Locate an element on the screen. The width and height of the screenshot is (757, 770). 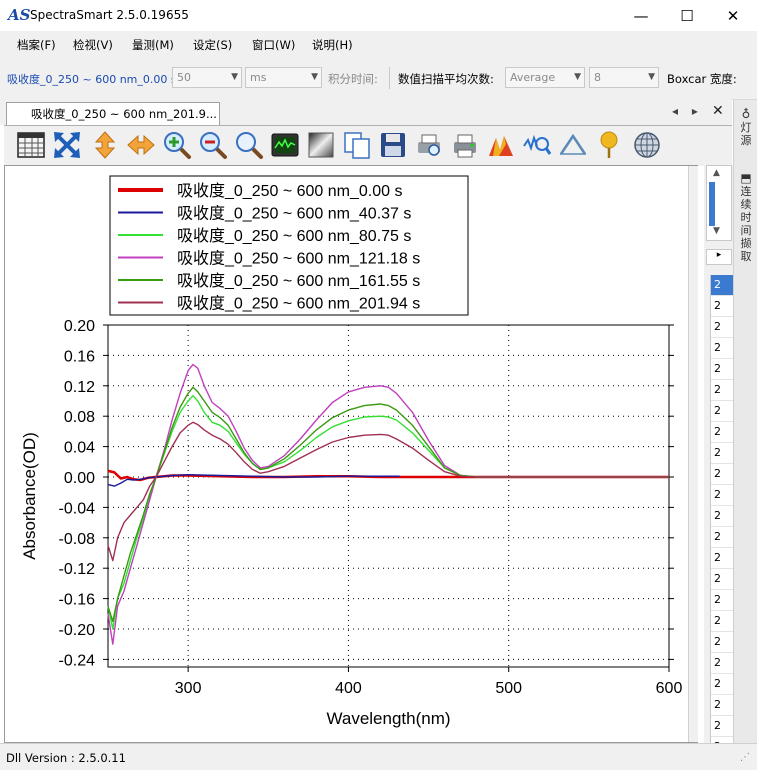
maximize-button: ☐ is located at coordinates (687, 15).